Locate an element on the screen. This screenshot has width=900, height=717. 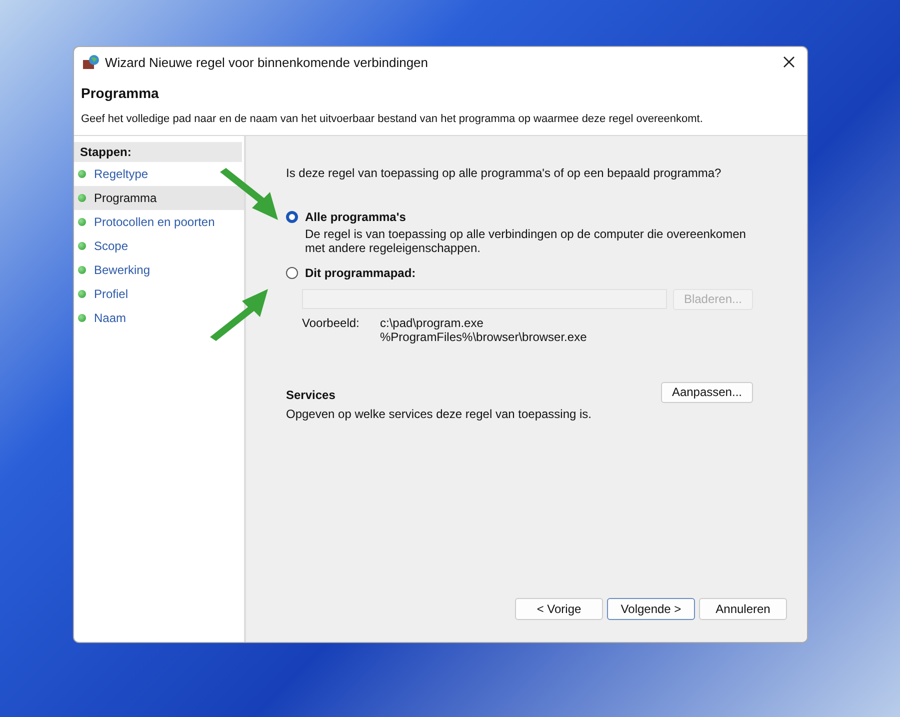
page-title: Programma is located at coordinates (120, 93).